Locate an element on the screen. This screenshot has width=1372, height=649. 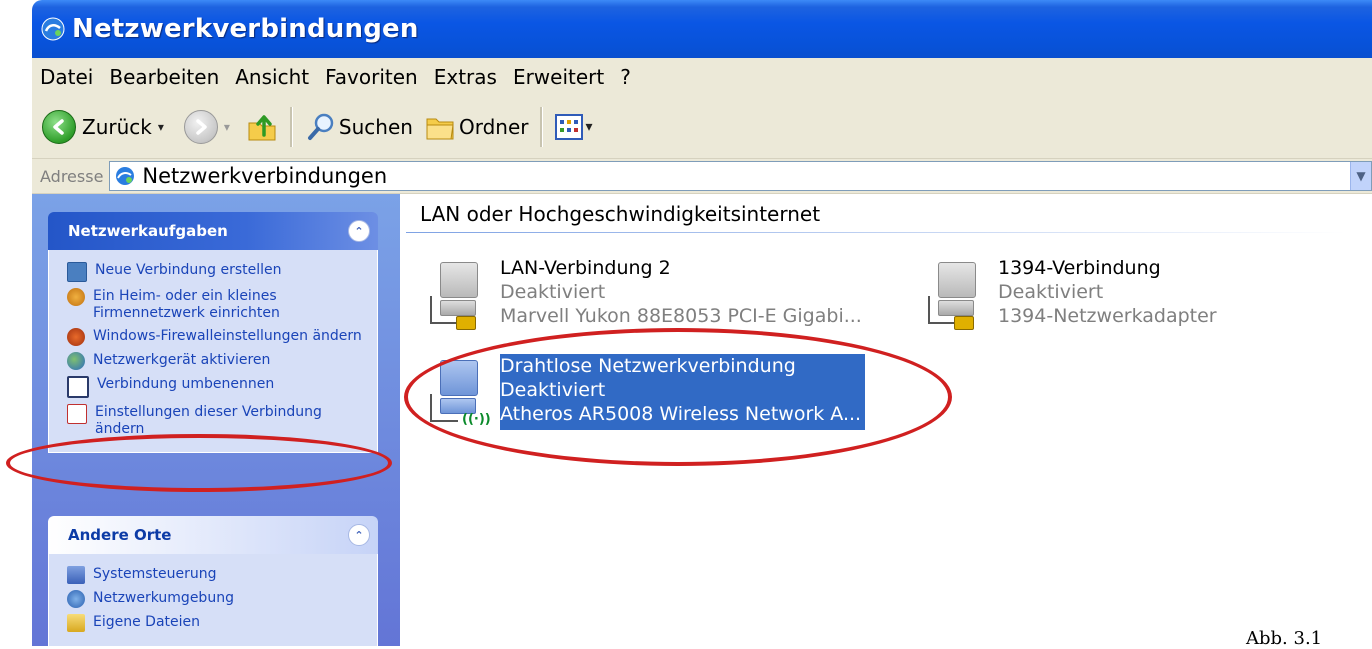
forward-dropdown-icon: ▾ is located at coordinates (227, 127).